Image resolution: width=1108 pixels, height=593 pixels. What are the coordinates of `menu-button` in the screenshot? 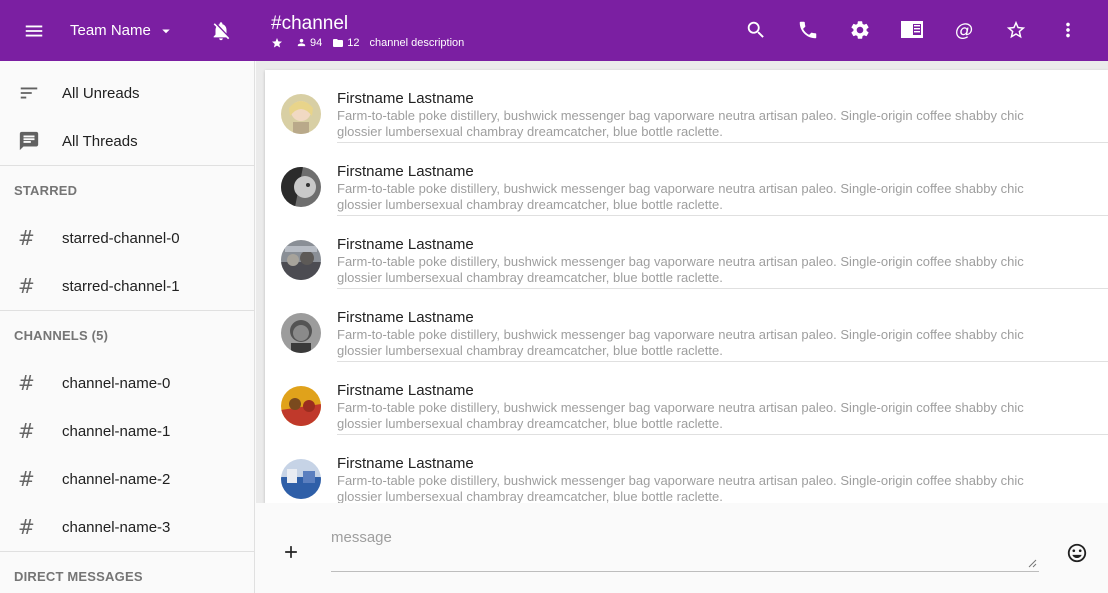 It's located at (34, 31).